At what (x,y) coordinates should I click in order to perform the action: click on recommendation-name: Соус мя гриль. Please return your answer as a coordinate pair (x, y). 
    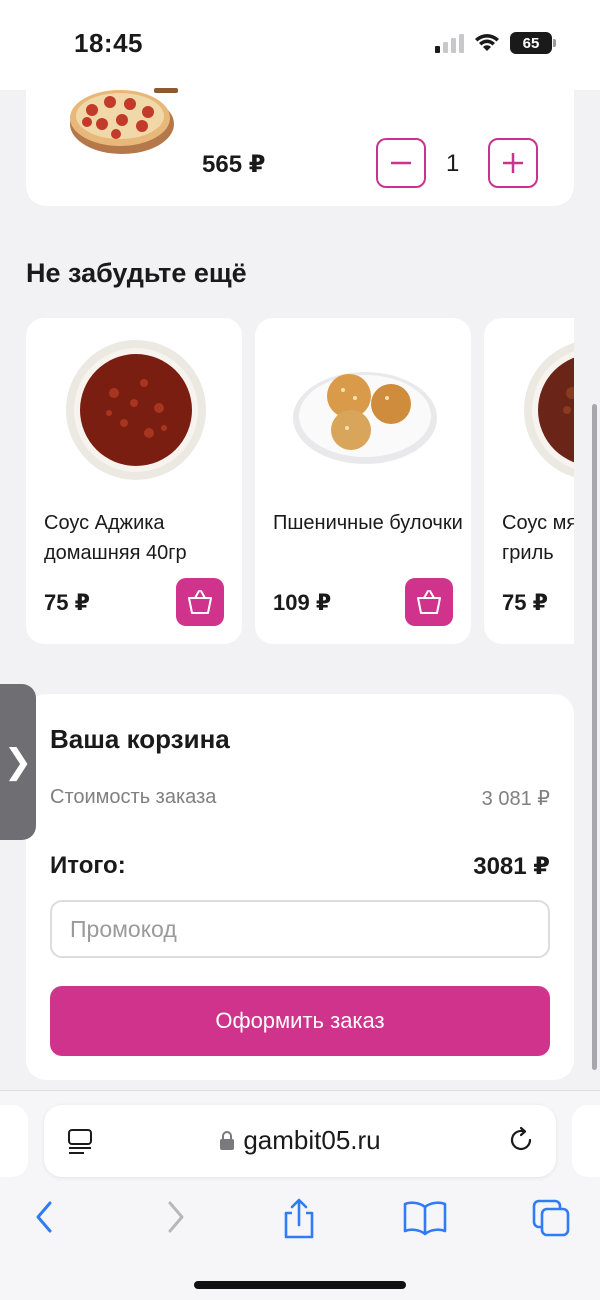
    Looking at the image, I should click on (538, 538).